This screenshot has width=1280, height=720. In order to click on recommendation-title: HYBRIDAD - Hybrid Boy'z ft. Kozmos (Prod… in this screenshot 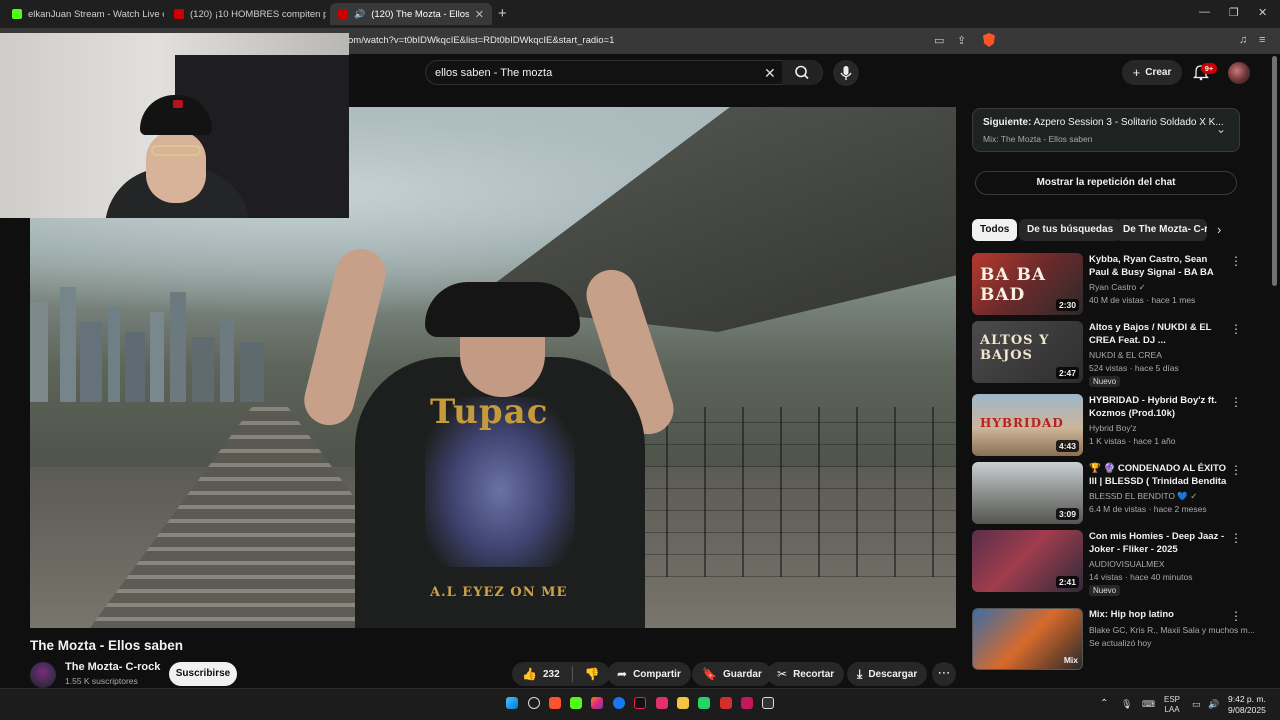, I will do `click(1159, 407)`.